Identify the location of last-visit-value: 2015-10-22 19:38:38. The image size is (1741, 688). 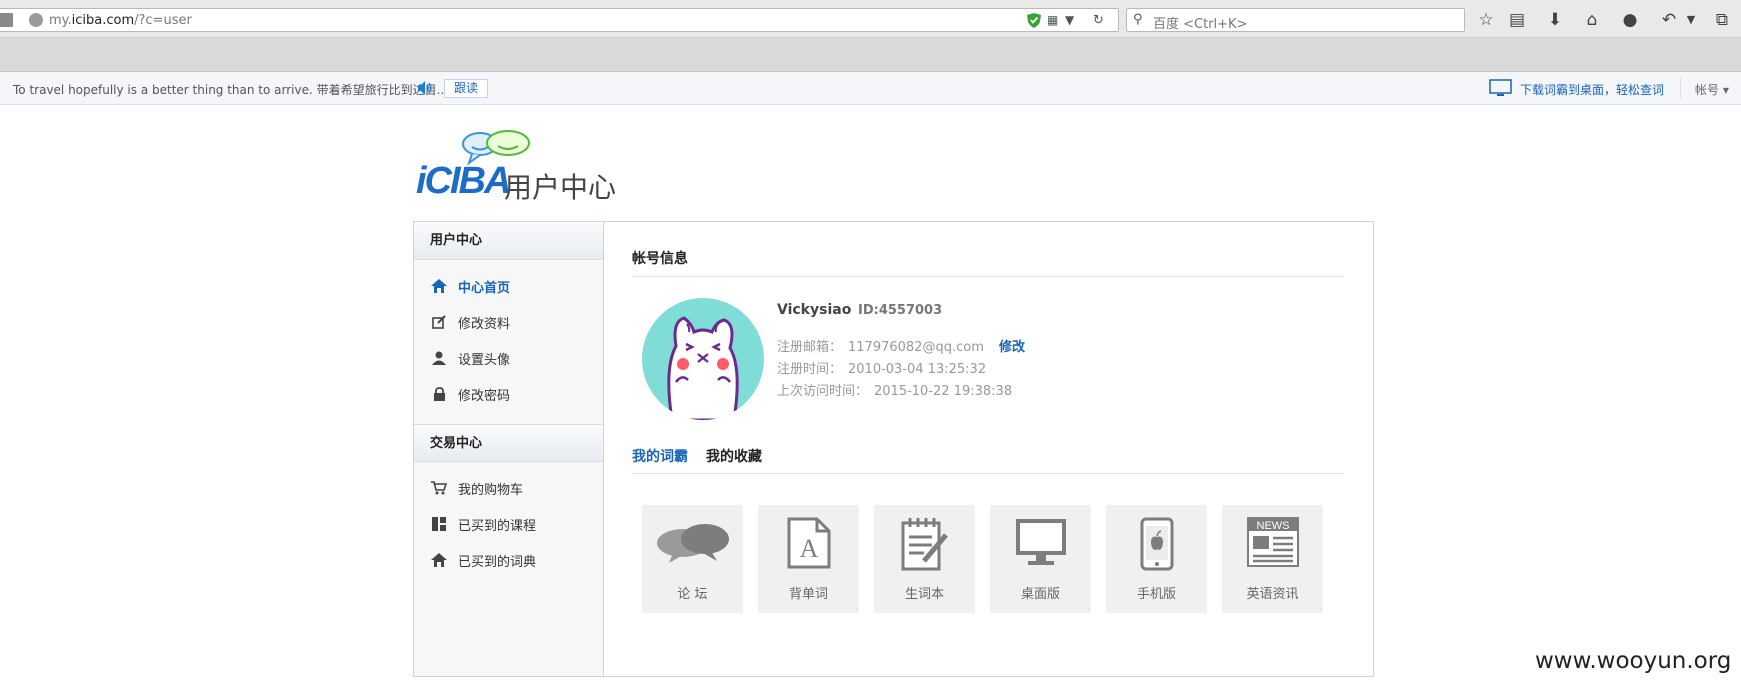
(943, 391).